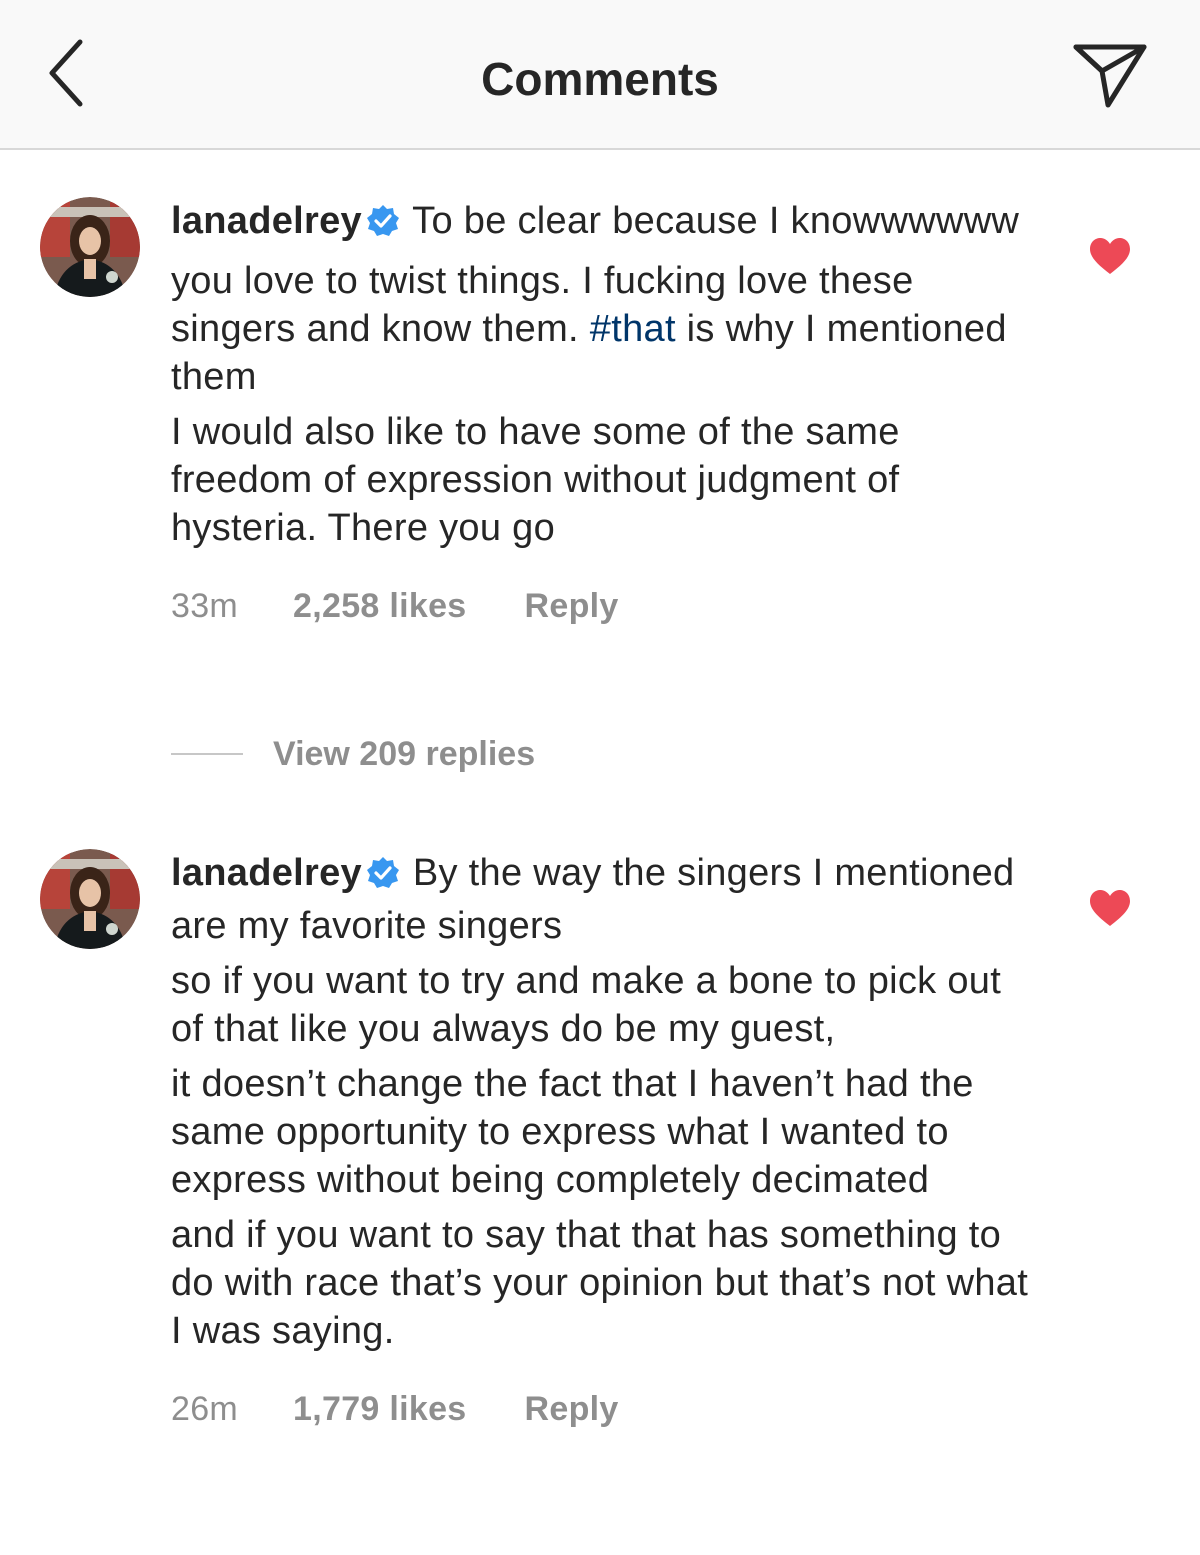 The image size is (1200, 1555). Describe the element at coordinates (379, 606) in the screenshot. I see `comment-likes: 2,258 likes` at that location.